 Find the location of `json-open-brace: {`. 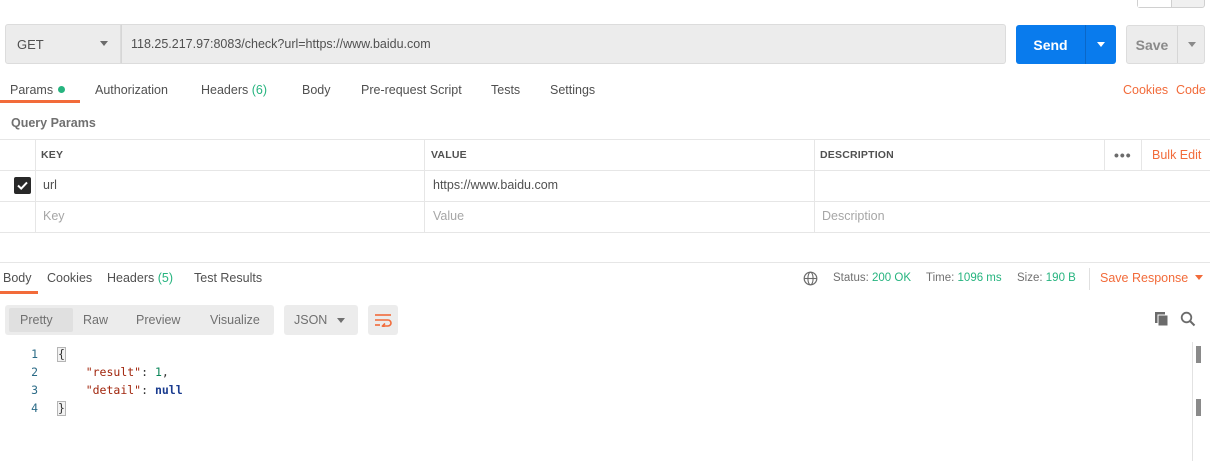

json-open-brace: { is located at coordinates (61, 354).